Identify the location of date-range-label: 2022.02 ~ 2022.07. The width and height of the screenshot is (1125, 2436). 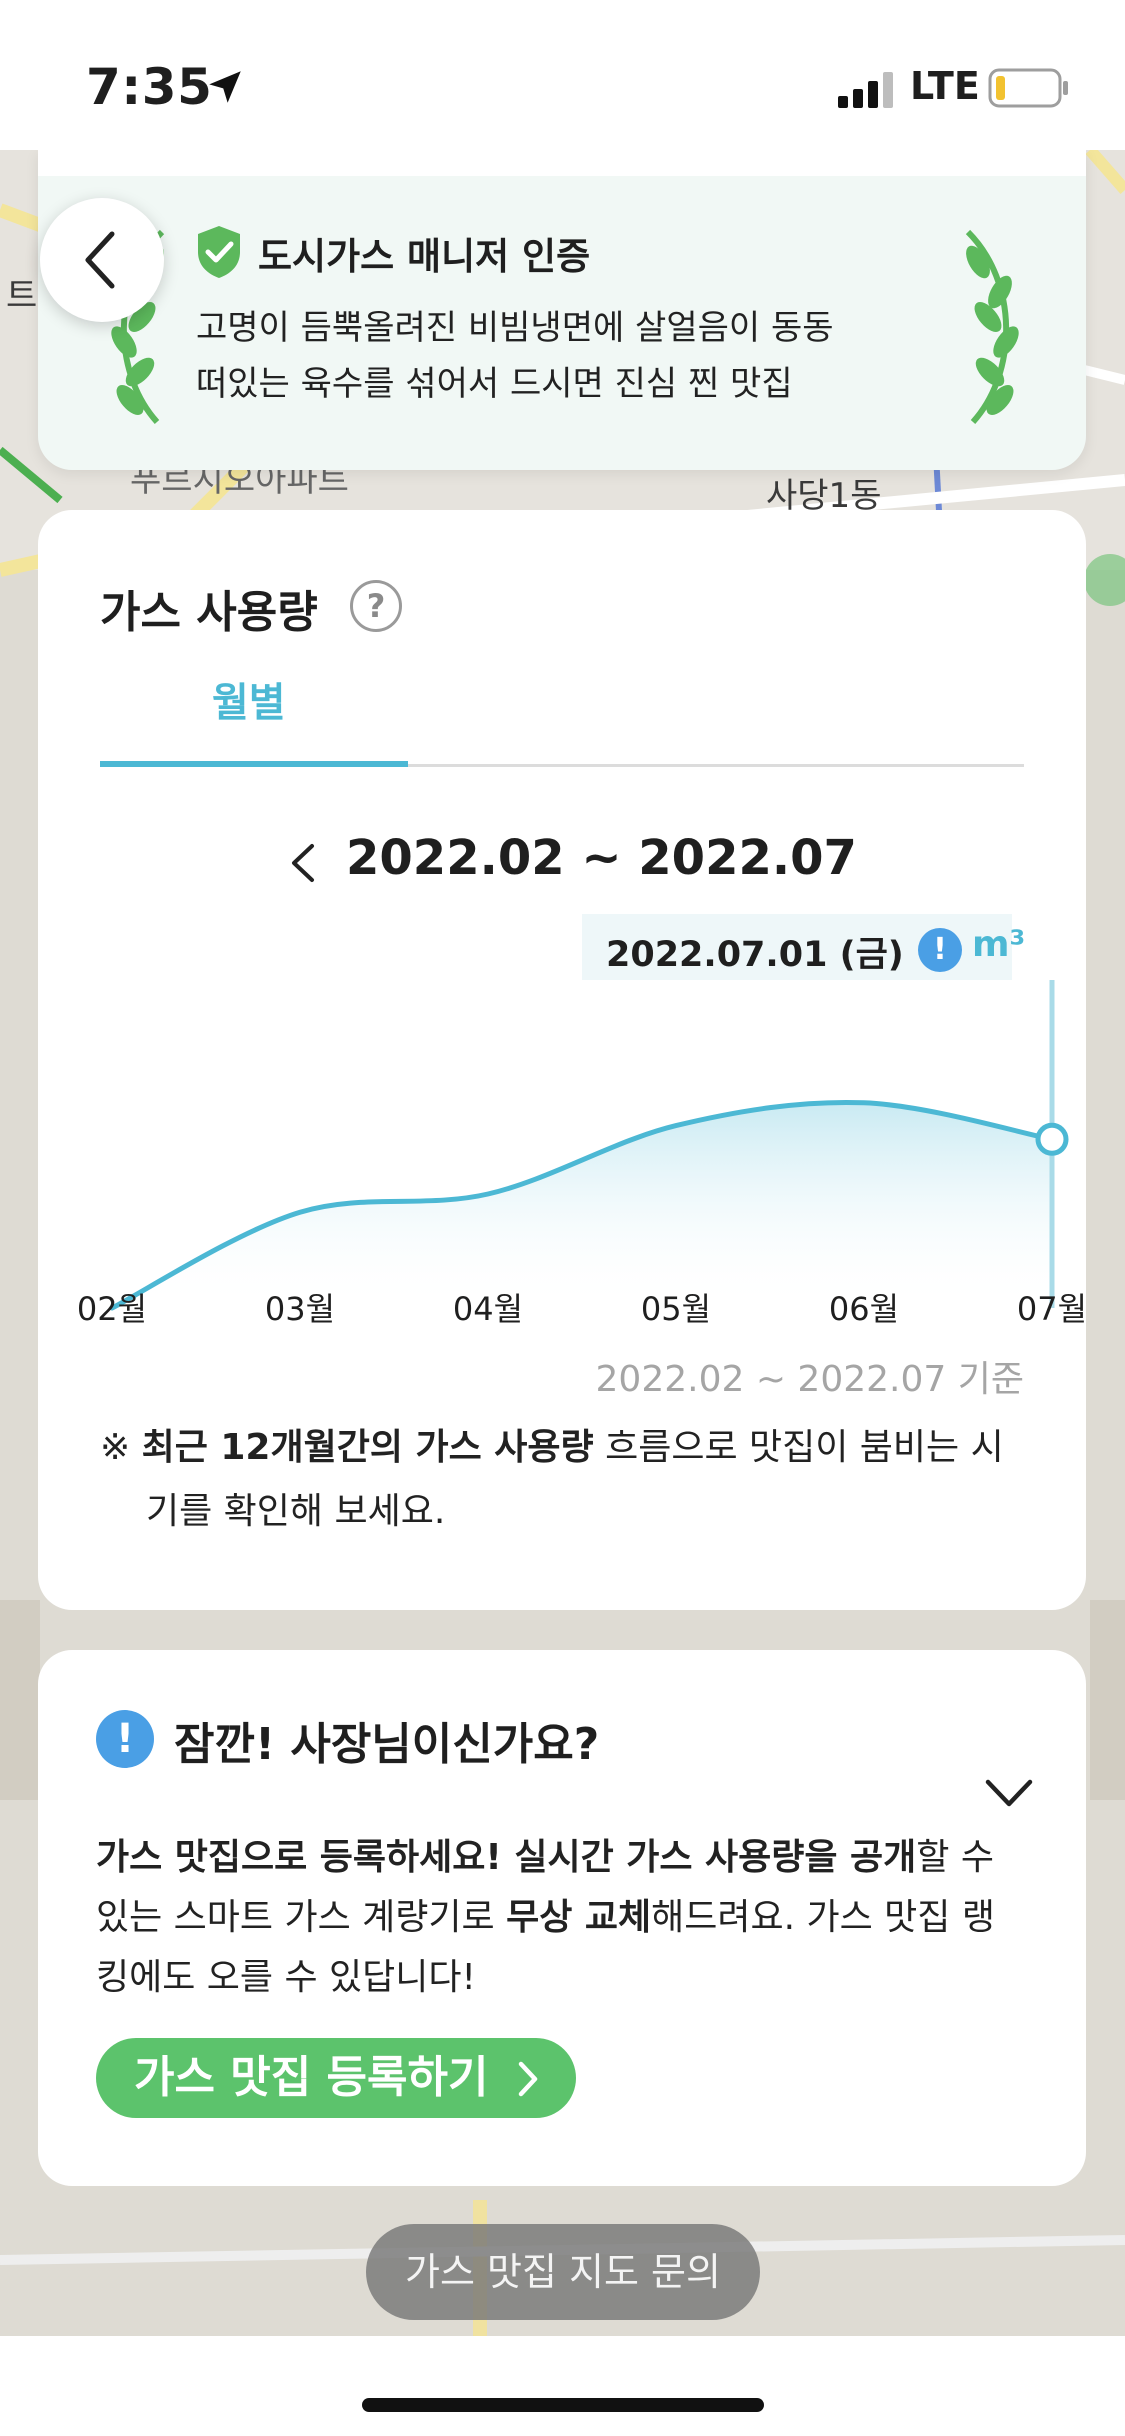
(601, 858).